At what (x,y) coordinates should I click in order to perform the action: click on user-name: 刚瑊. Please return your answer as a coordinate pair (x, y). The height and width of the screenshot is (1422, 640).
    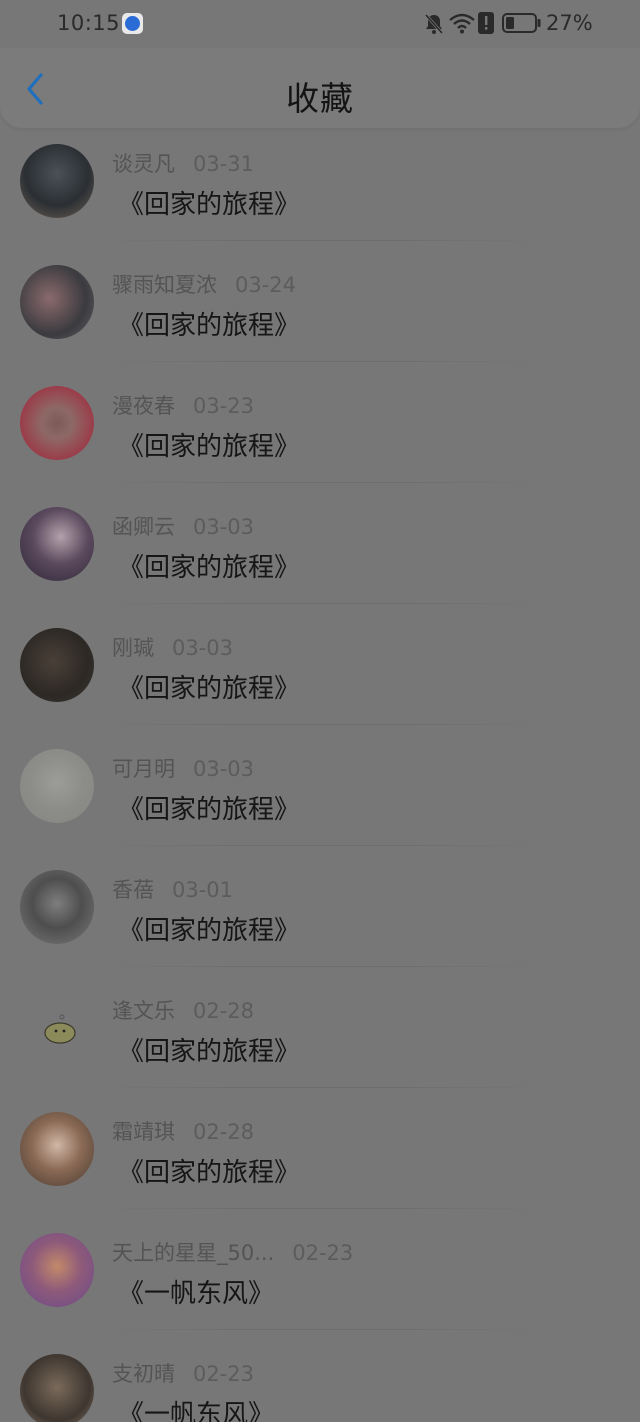
    Looking at the image, I should click on (133, 647).